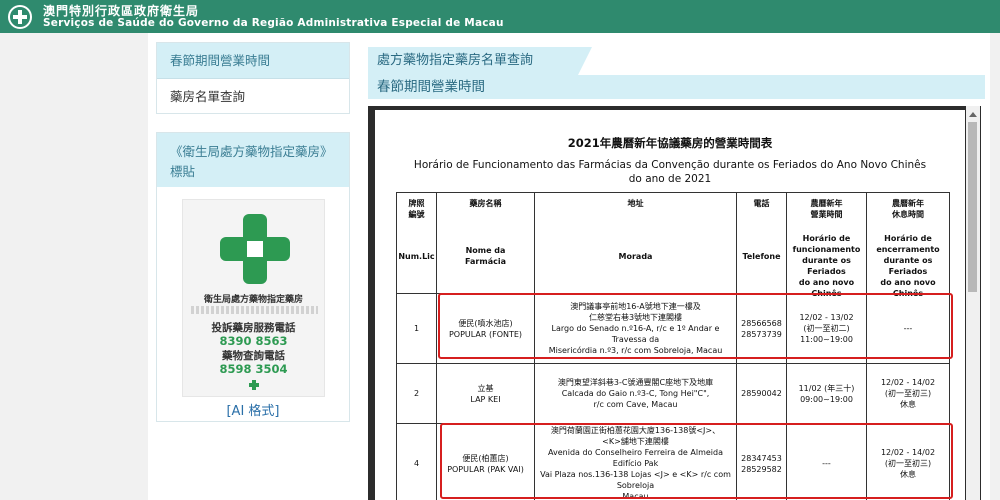  I want to click on sidebar-nav: 春節期間營業時間 藥房名單查詢, so click(253, 78).